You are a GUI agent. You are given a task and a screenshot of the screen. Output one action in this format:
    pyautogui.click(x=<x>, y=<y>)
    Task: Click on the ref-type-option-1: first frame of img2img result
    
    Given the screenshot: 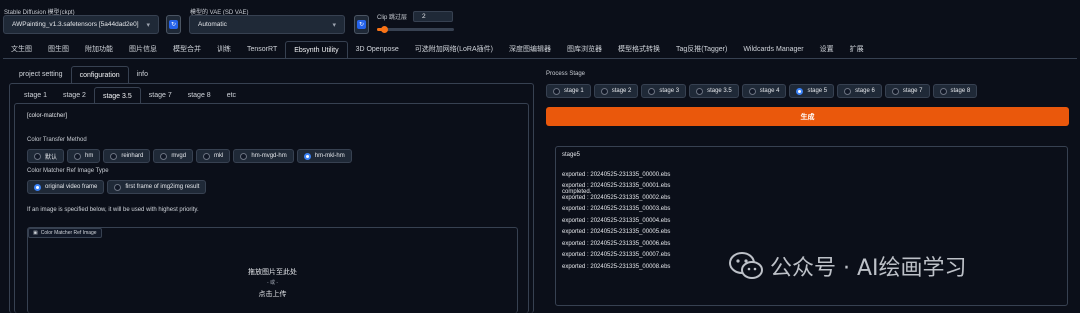 What is the action you would take?
    pyautogui.click(x=157, y=187)
    